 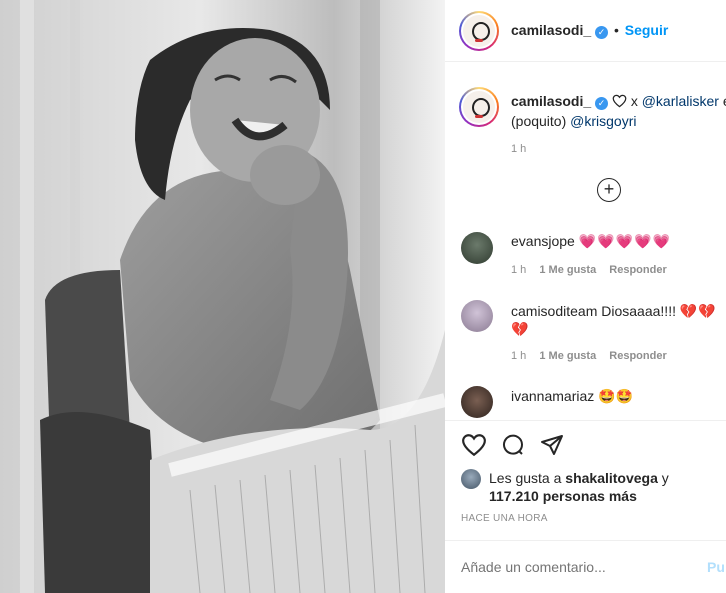 I want to click on liker-username: shakalitovega, so click(x=611, y=478).